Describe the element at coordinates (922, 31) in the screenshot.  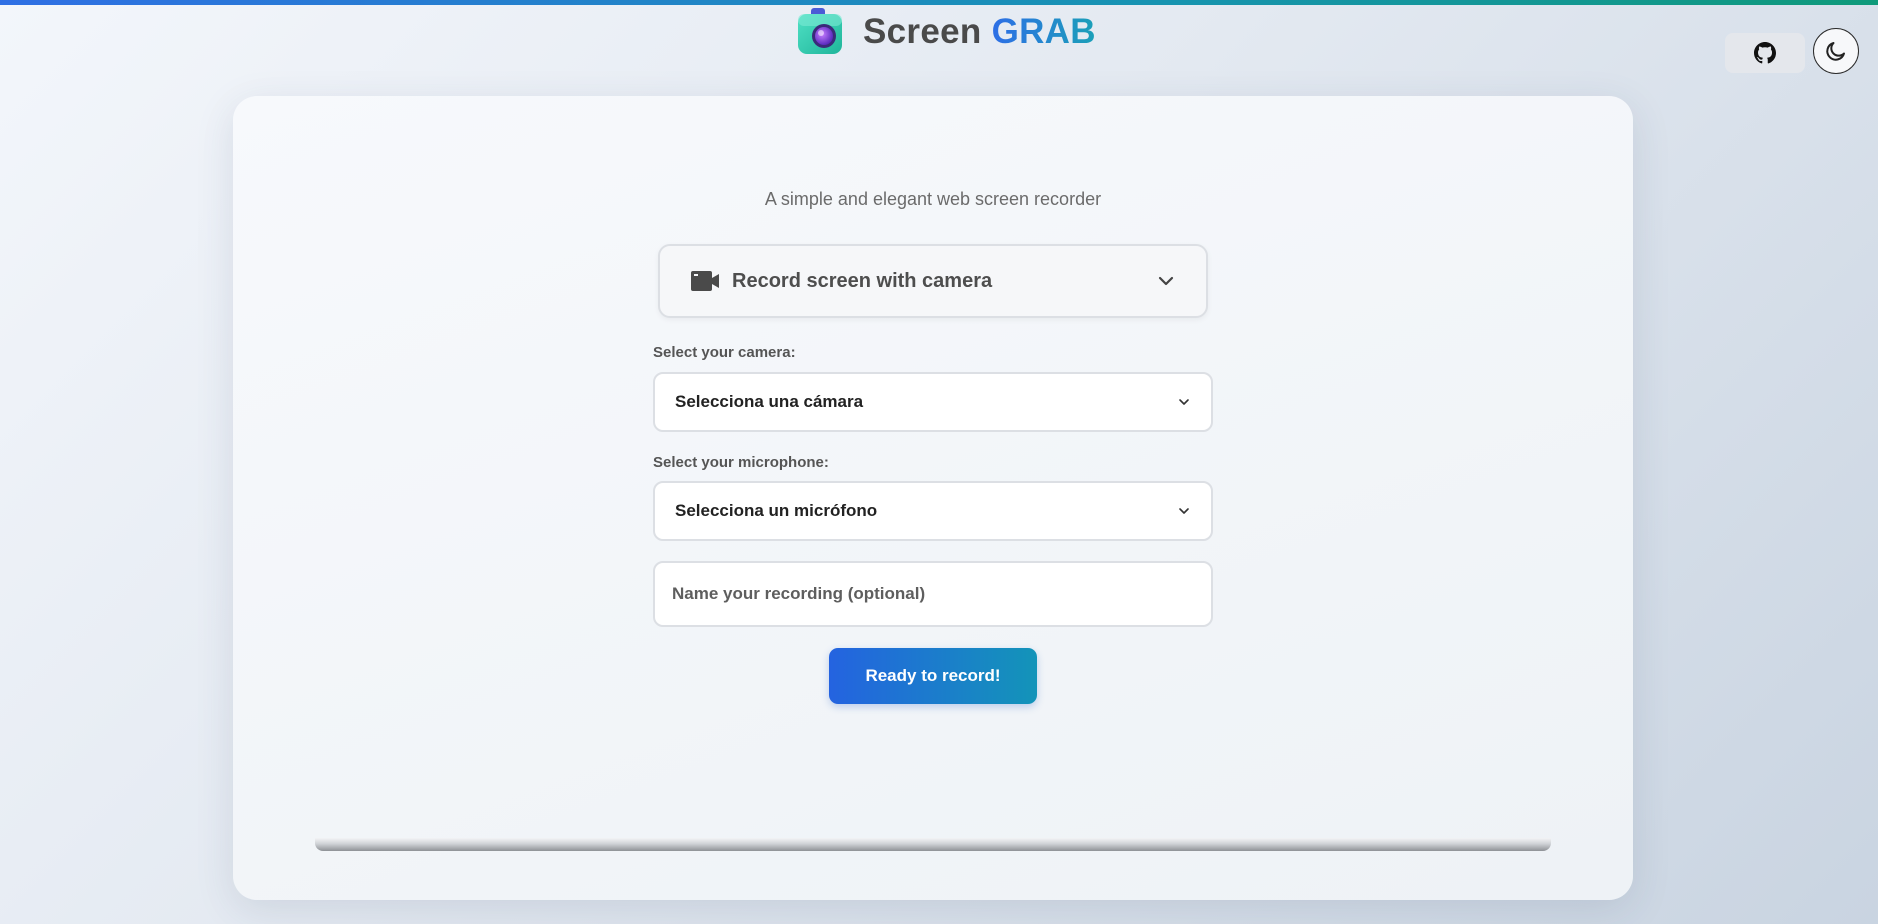
I see `app-title-part1: Screen` at that location.